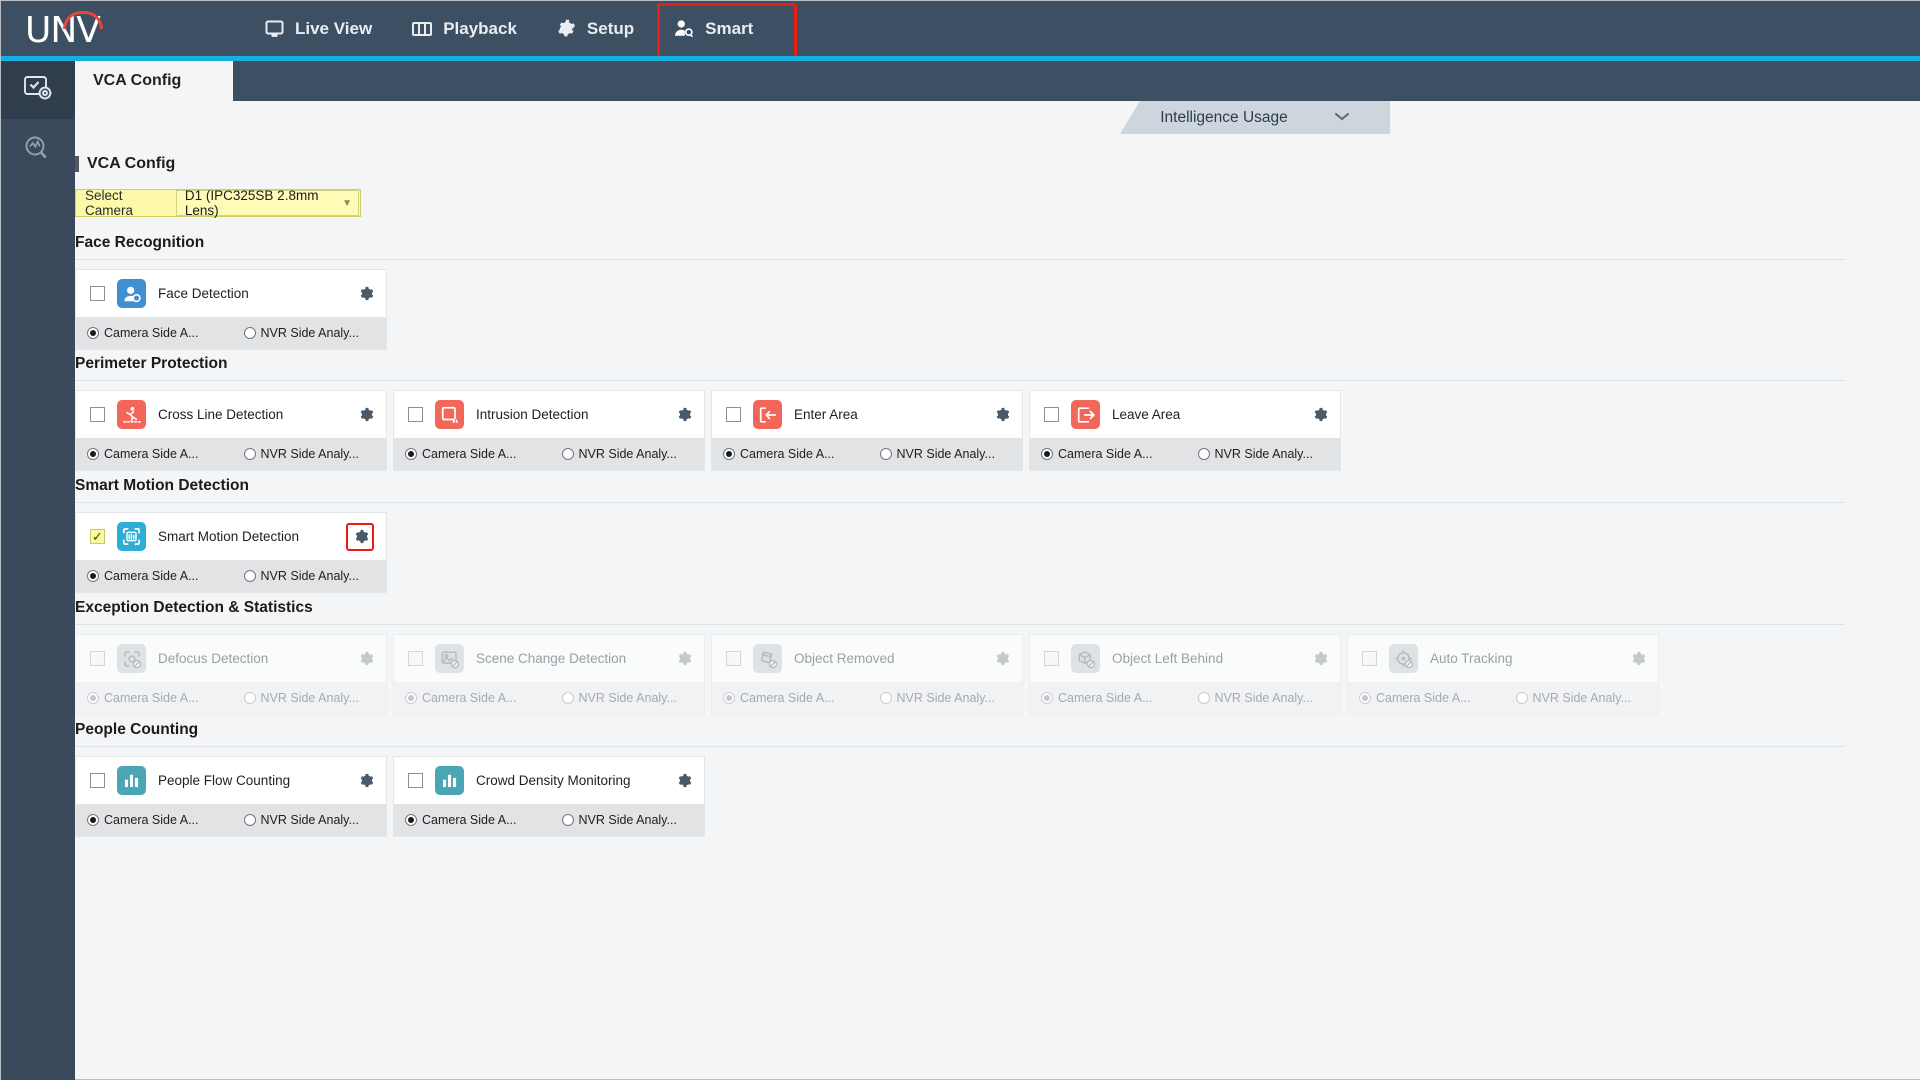 Image resolution: width=1920 pixels, height=1080 pixels. I want to click on feature-card-header: Object Left Behind, so click(1185, 658).